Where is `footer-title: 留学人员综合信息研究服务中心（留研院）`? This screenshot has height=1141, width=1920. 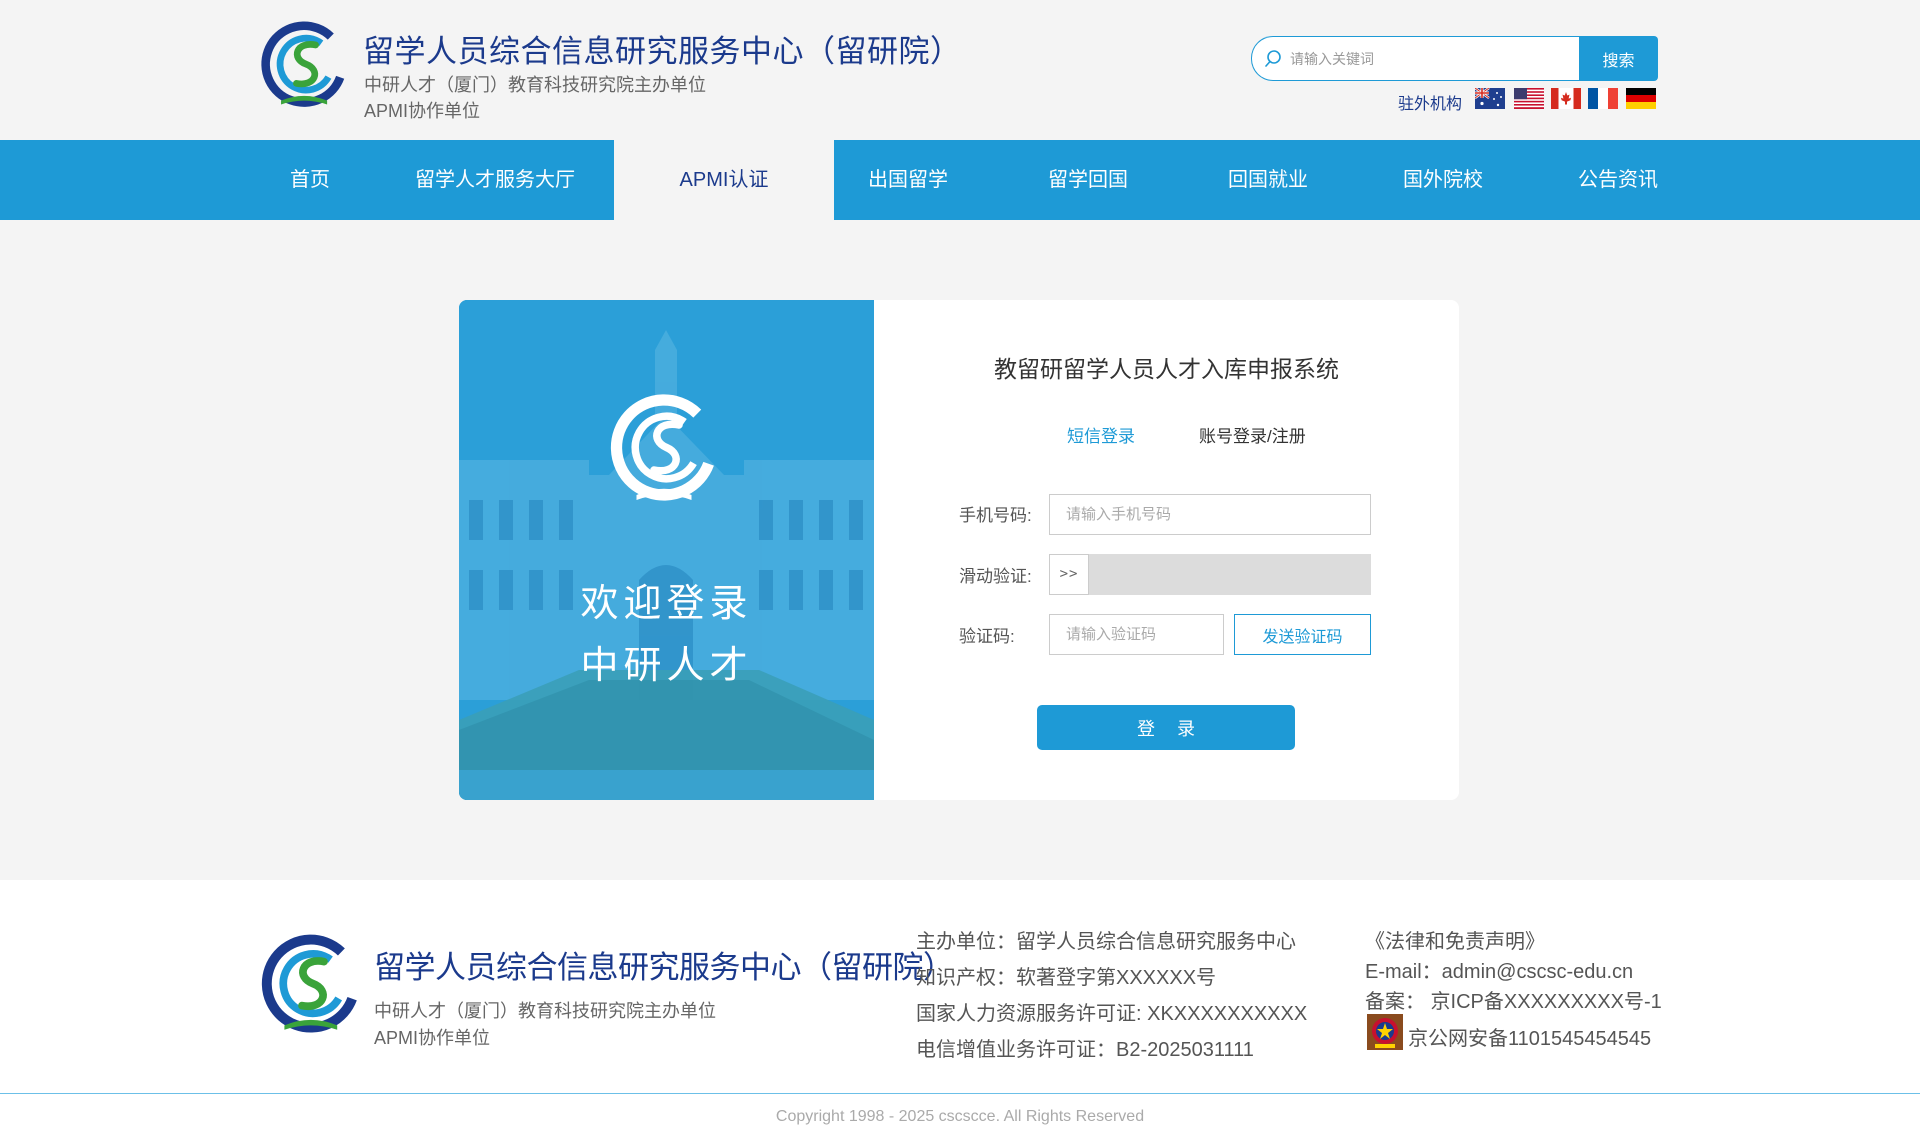 footer-title: 留学人员综合信息研究服务中心（留研院） is located at coordinates (664, 967).